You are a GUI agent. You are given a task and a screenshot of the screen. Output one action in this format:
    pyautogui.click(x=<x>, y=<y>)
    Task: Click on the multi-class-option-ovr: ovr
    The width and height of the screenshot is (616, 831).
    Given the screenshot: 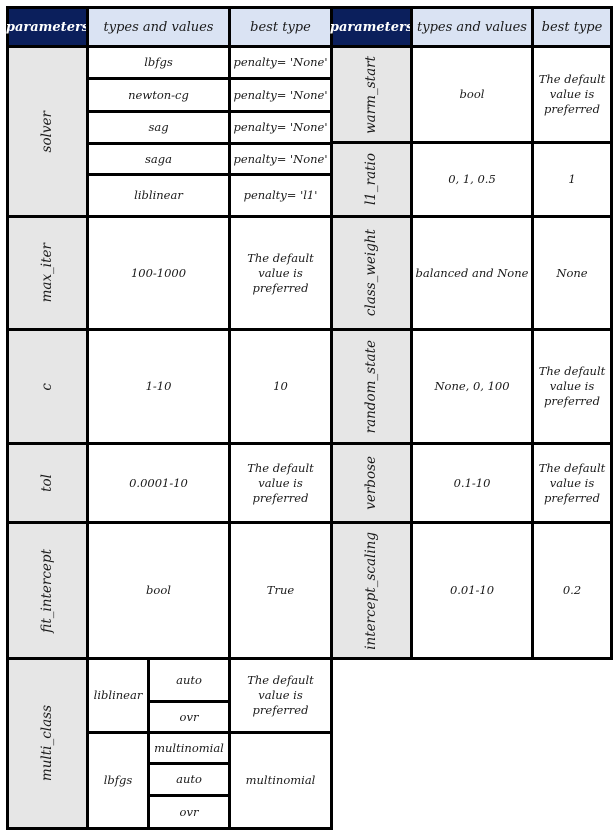 What is the action you would take?
    pyautogui.click(x=189, y=717)
    